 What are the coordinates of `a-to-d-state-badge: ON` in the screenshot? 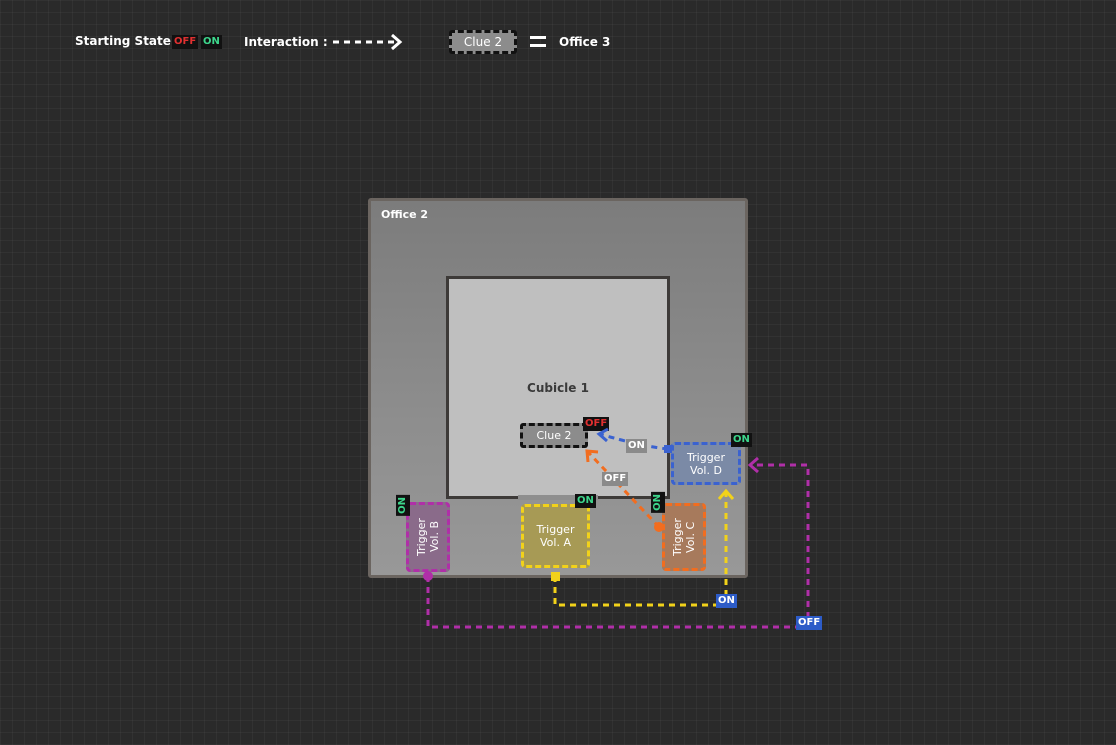 It's located at (726, 601).